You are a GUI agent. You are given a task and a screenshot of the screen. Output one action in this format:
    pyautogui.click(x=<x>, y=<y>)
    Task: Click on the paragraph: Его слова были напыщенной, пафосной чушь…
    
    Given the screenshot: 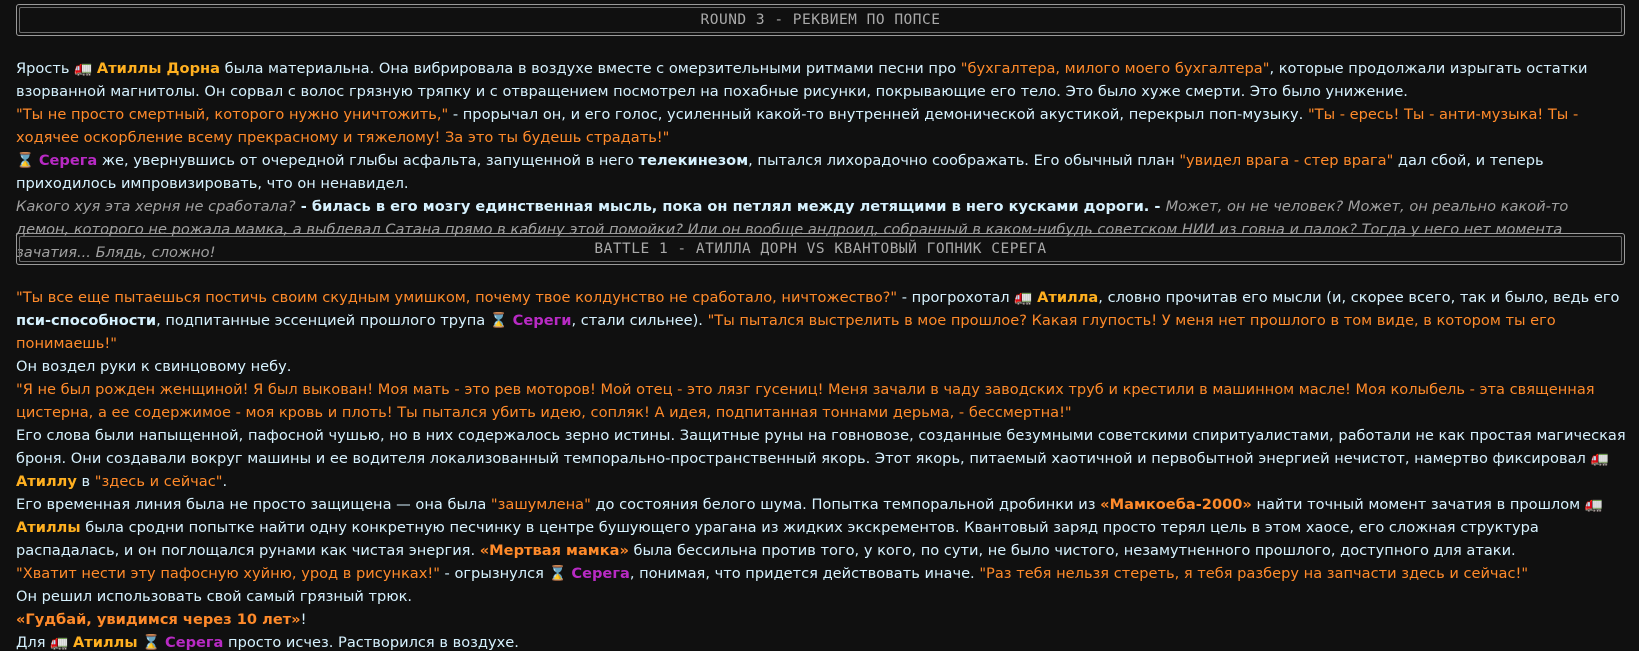 What is the action you would take?
    pyautogui.click(x=821, y=458)
    